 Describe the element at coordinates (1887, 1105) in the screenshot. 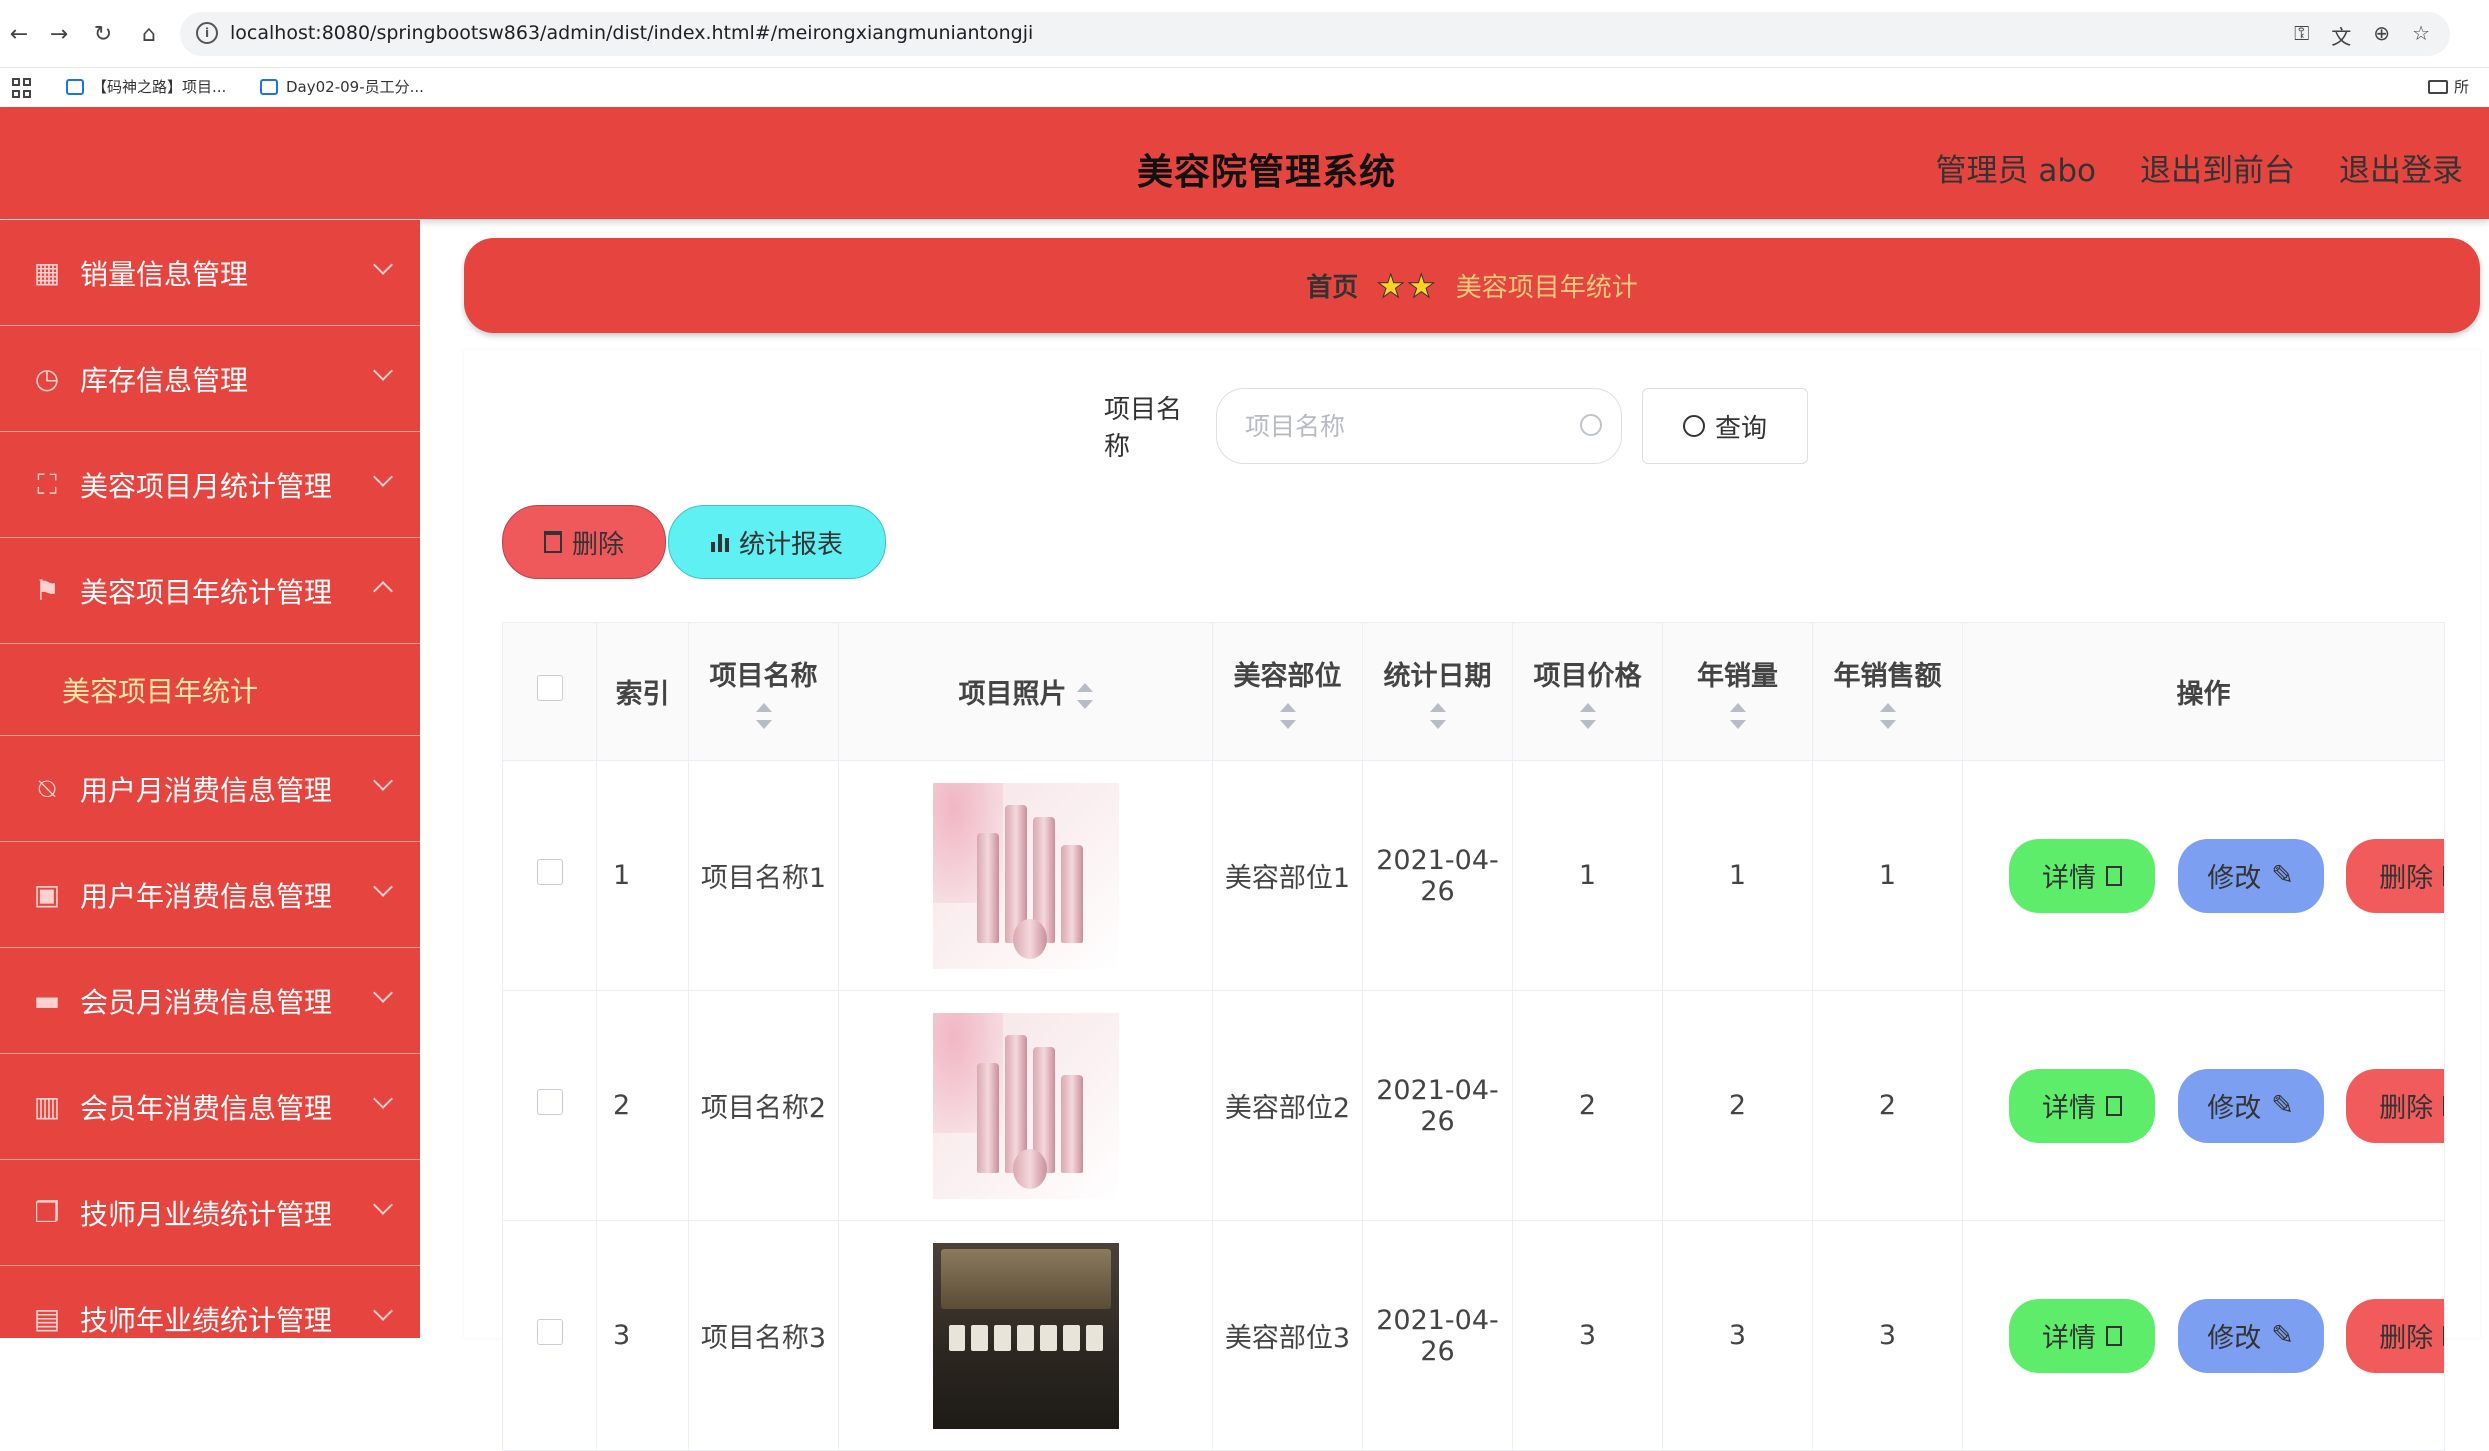

I see `cell-annual-revenue: 2` at that location.